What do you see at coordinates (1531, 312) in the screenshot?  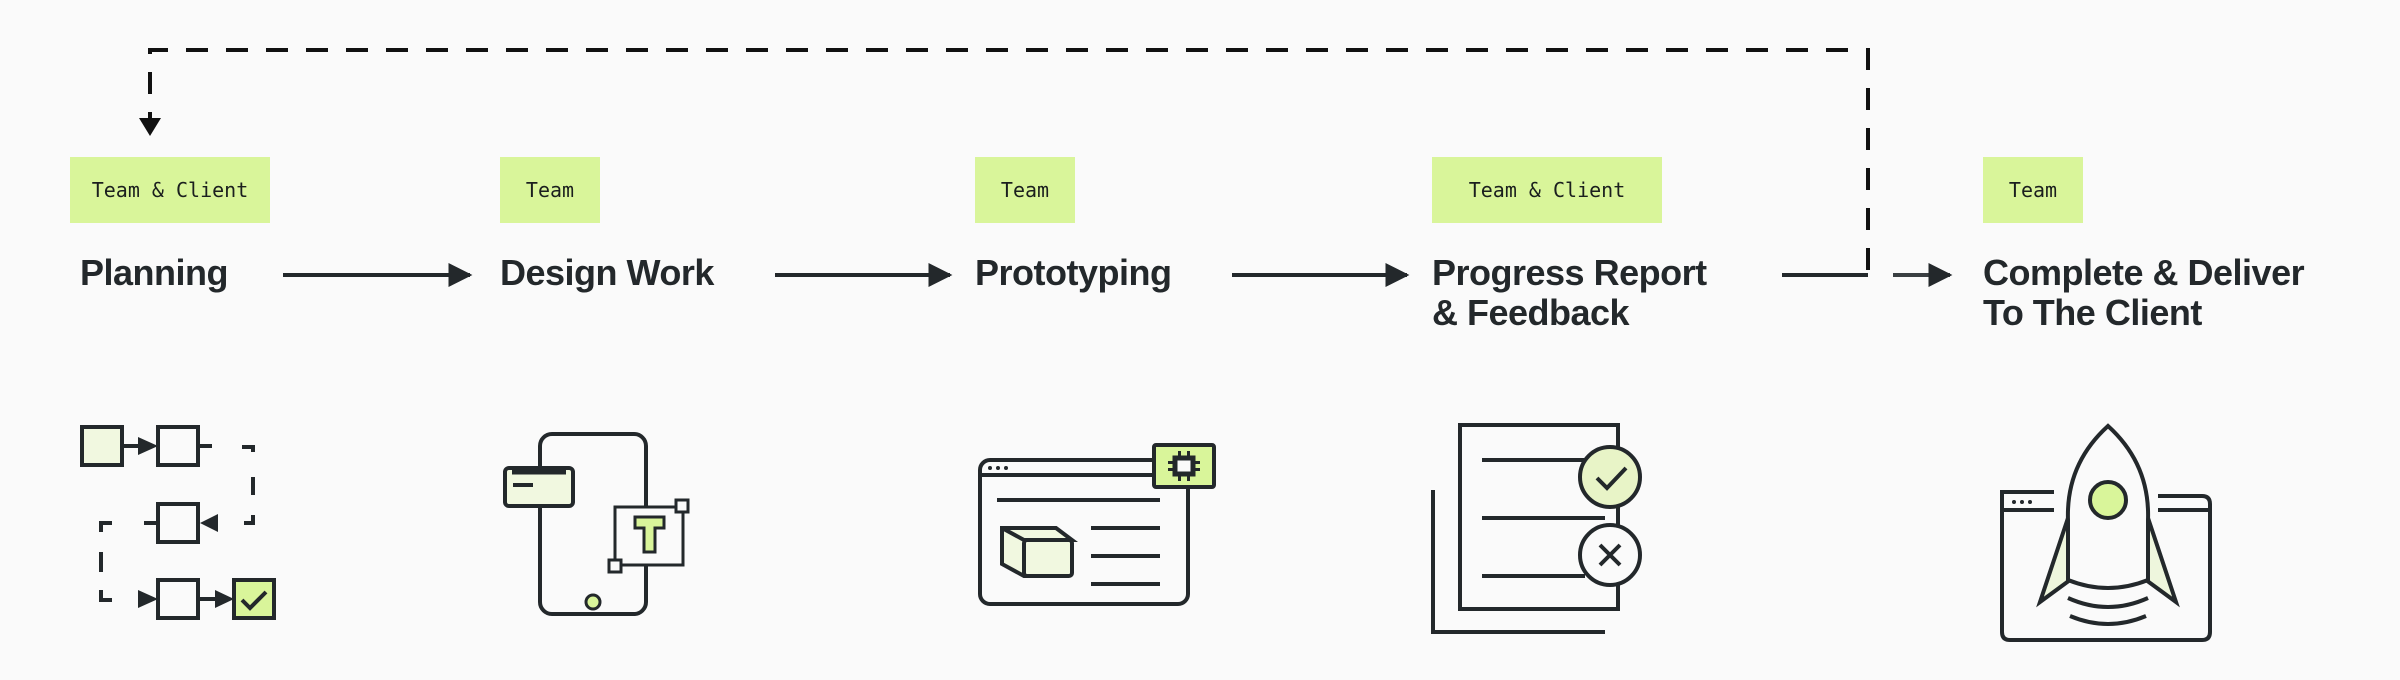 I see `step-4-title-line2: & Feedback` at bounding box center [1531, 312].